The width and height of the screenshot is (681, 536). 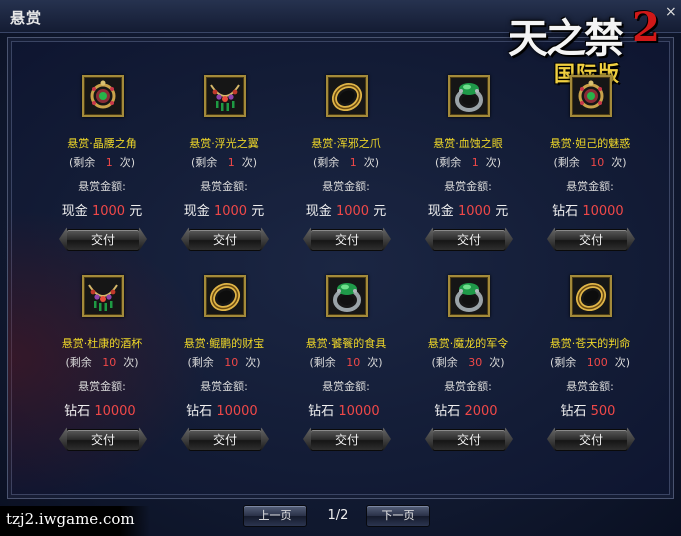 I want to click on amount-value: 500, so click(x=603, y=411).